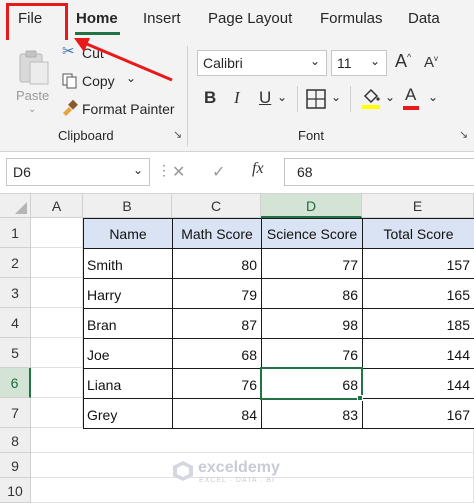 The height and width of the screenshot is (503, 474). What do you see at coordinates (418, 263) in the screenshot?
I see `cell-total-score: 157` at bounding box center [418, 263].